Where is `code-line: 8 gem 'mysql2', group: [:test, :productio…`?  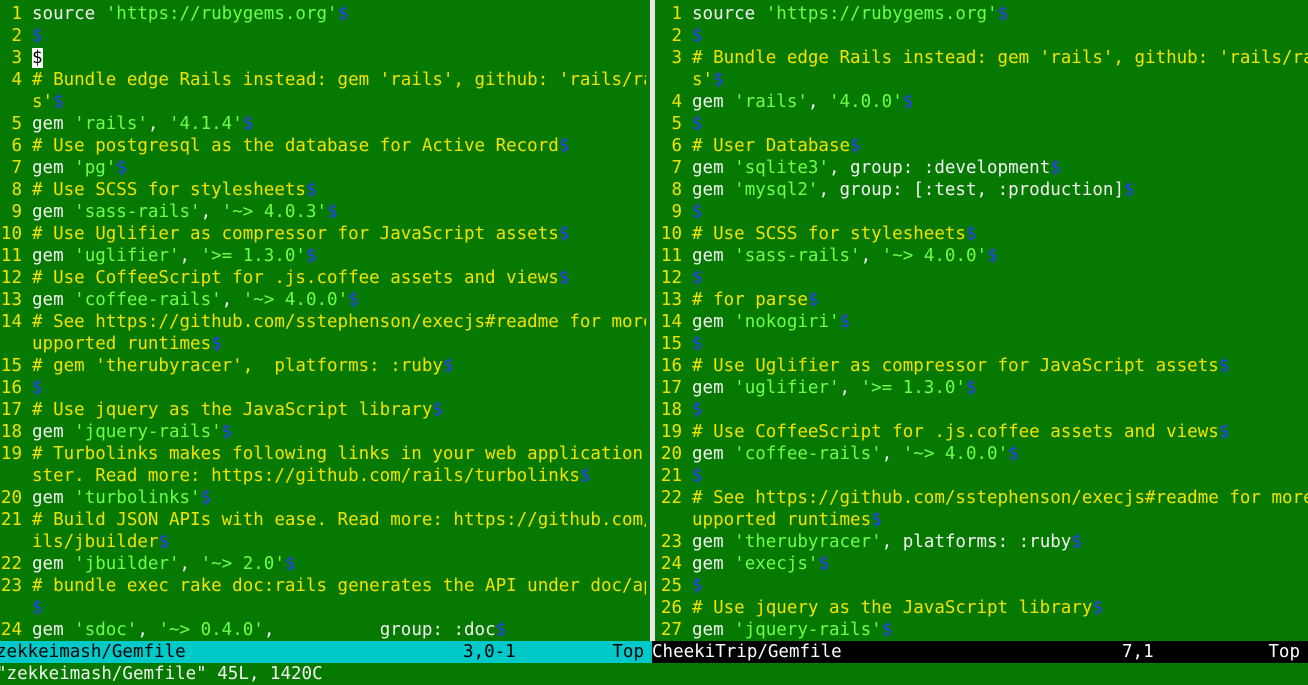
code-line: 8 gem 'mysql2', group: [:test, :productio… is located at coordinates (984, 190).